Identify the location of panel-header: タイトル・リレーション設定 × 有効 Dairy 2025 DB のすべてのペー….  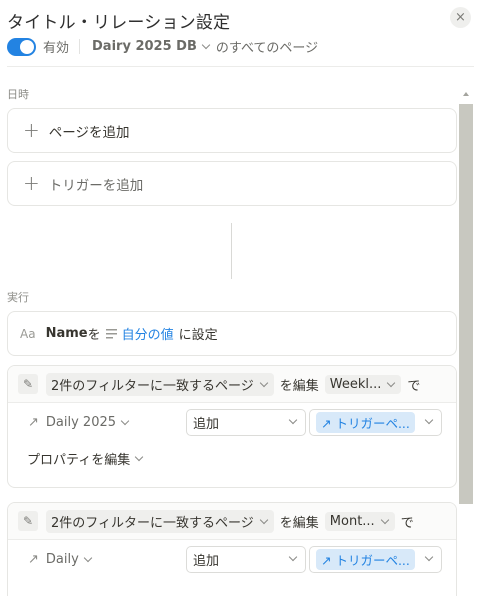
(240, 31).